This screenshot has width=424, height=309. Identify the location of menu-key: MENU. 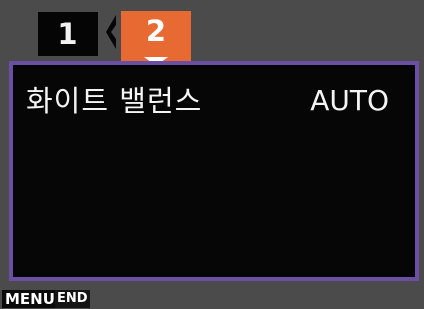
(30, 299).